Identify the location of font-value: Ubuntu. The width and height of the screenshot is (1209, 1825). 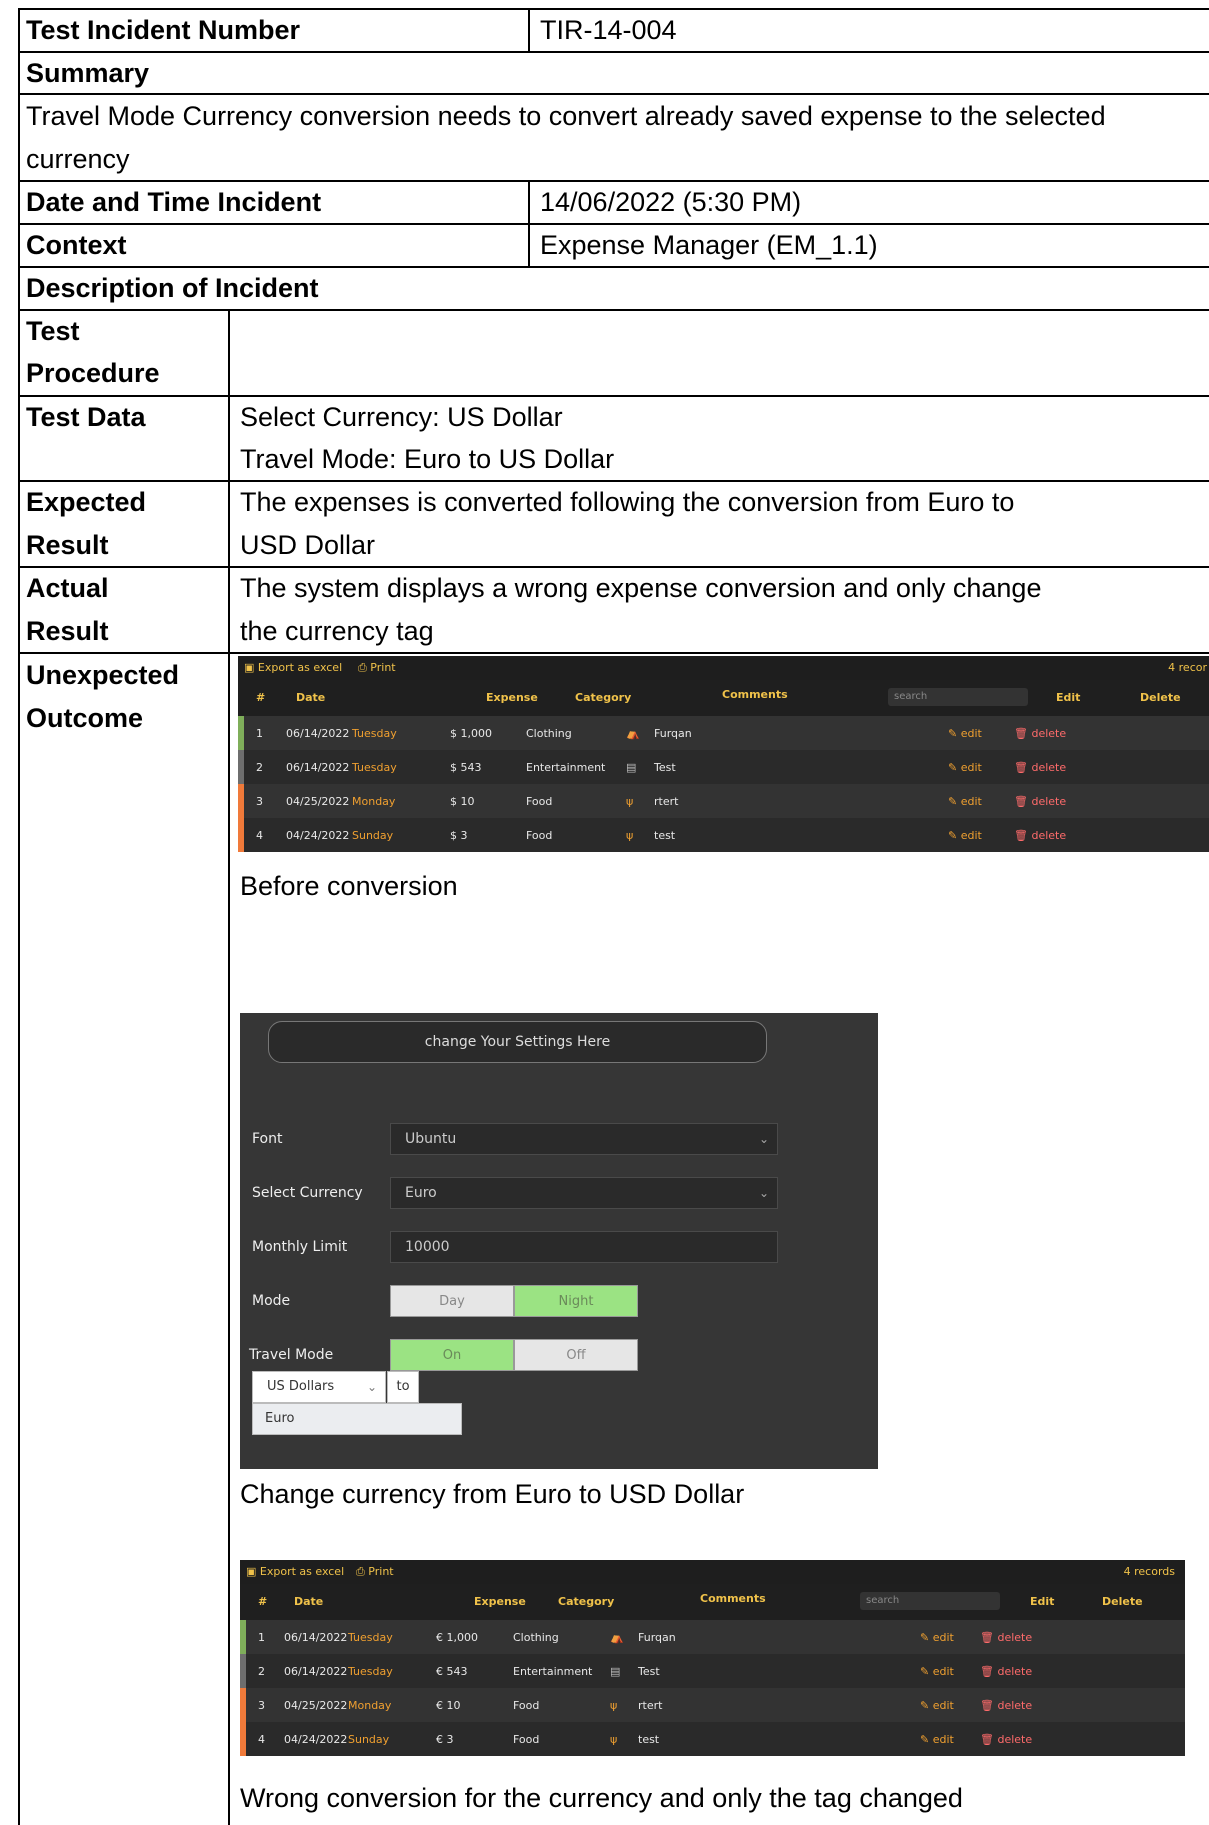
(431, 1139).